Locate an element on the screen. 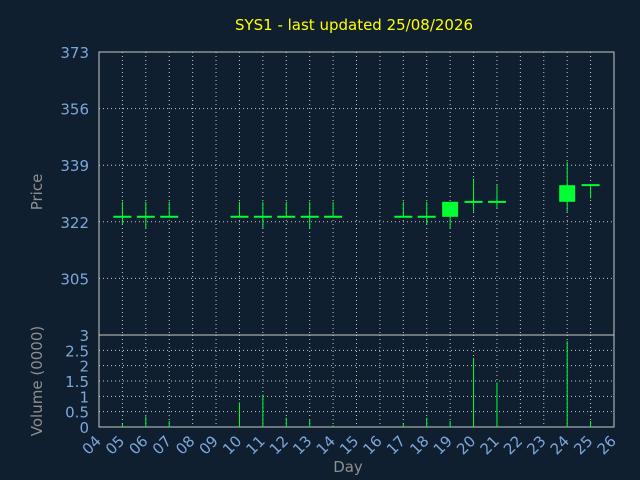  price-y-tick-label: 356 is located at coordinates (74, 110).